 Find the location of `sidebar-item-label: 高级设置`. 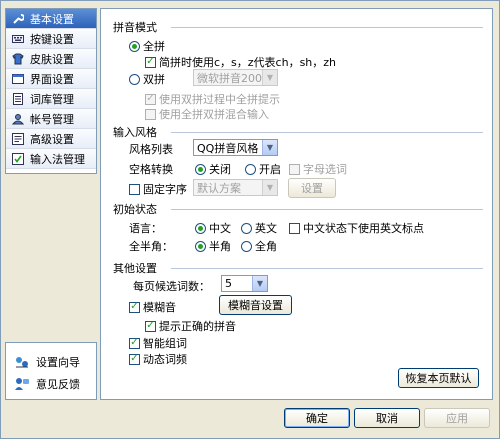

sidebar-item-label: 高级设置 is located at coordinates (52, 139).